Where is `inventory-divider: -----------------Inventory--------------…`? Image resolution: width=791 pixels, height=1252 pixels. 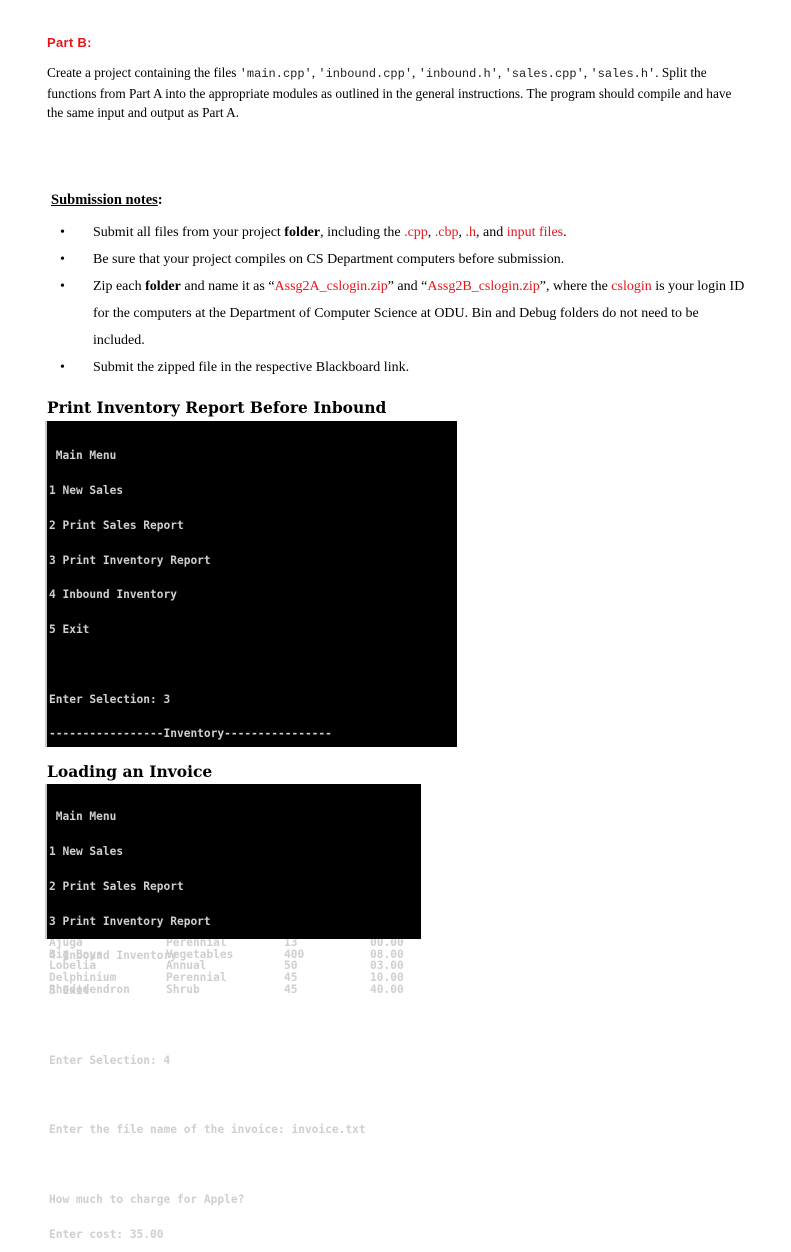 inventory-divider: -----------------Inventory--------------… is located at coordinates (190, 734).